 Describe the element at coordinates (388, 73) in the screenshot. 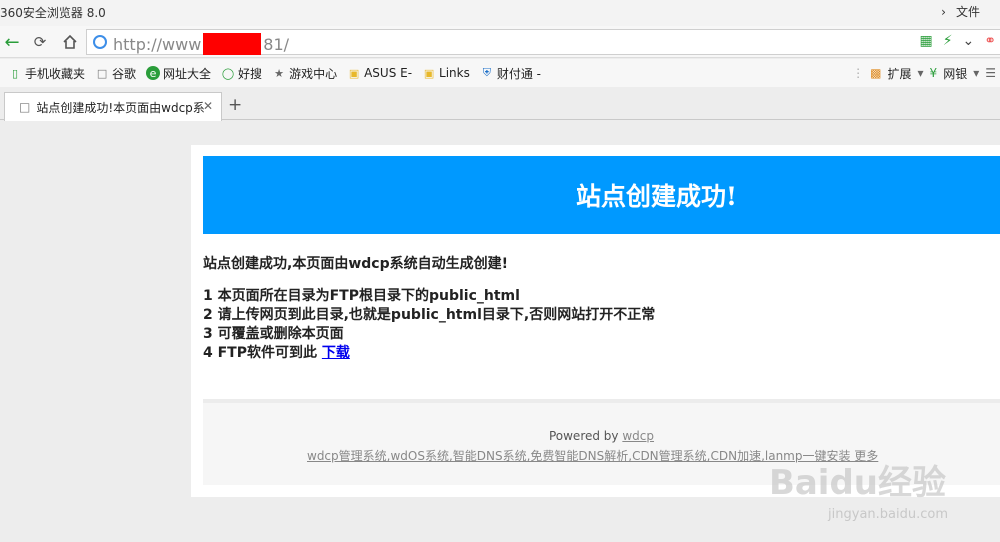

I see `bookmark-label: ASUS E-` at that location.